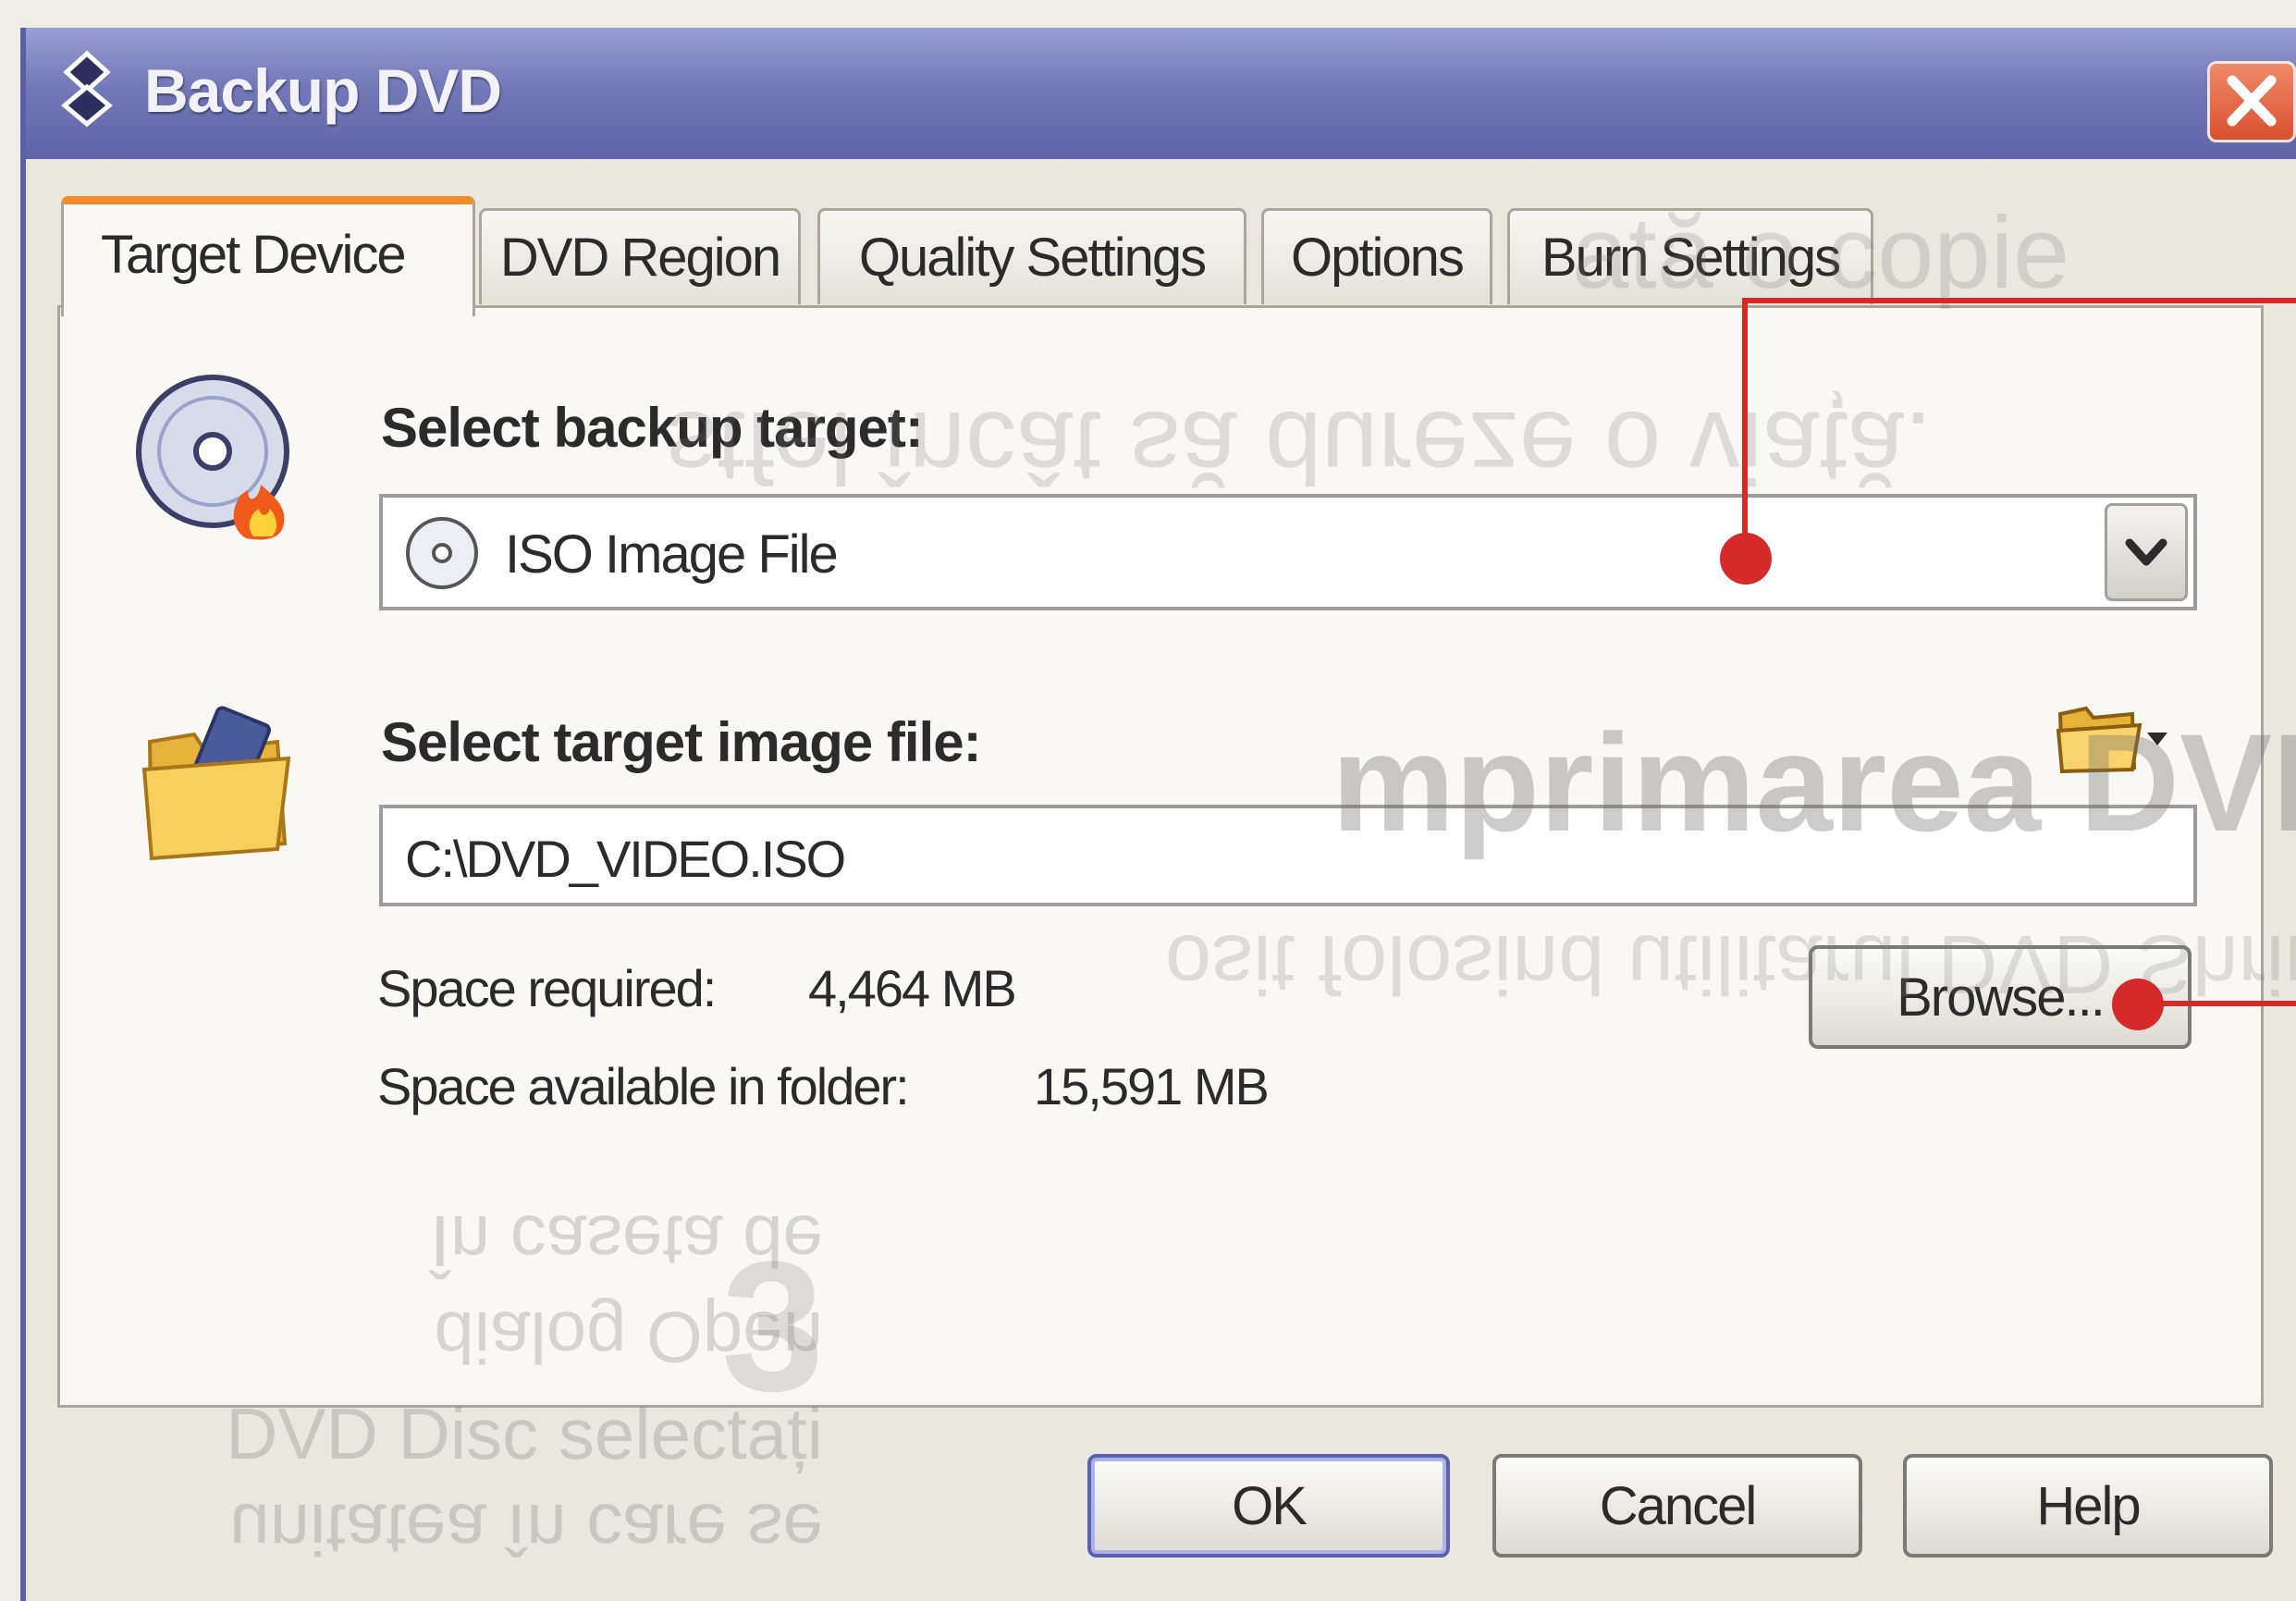  What do you see at coordinates (323, 90) in the screenshot?
I see `window-title: Backup DVD` at bounding box center [323, 90].